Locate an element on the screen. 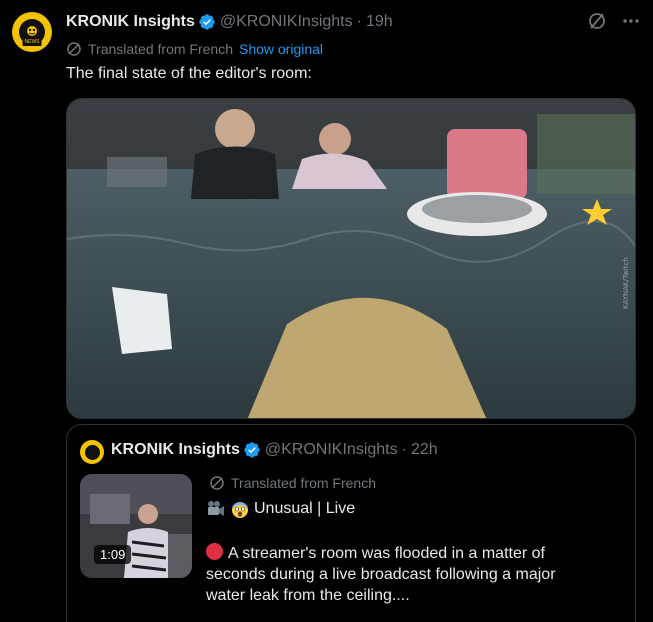  quoted-translated-label: Translated from French is located at coordinates (303, 483).